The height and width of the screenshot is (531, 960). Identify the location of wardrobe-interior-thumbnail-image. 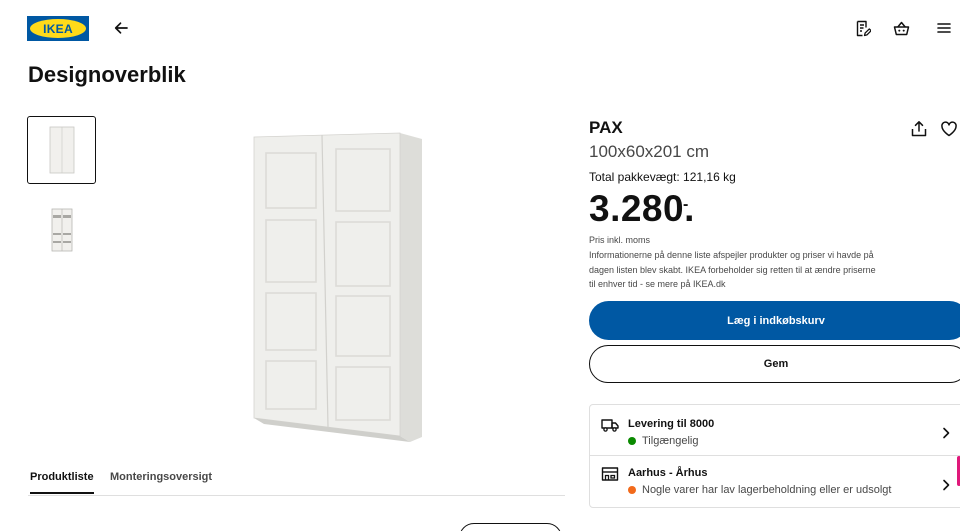
(61, 230).